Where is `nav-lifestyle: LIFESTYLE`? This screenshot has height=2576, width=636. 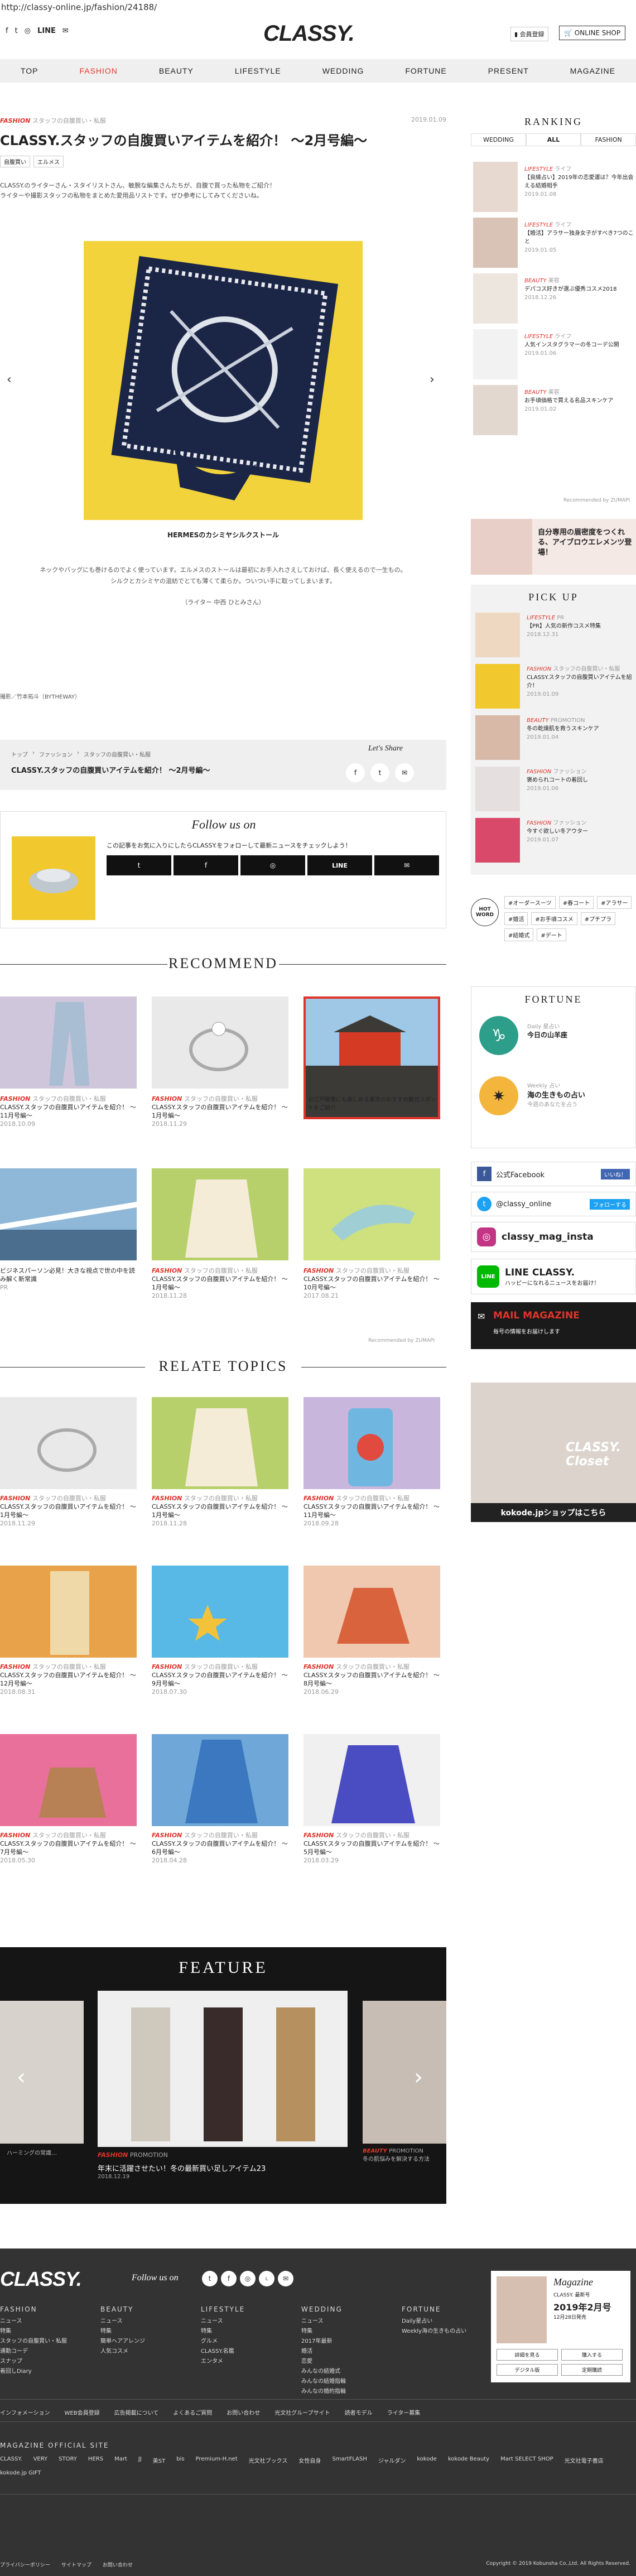
nav-lifestyle: LIFESTYLE is located at coordinates (258, 71).